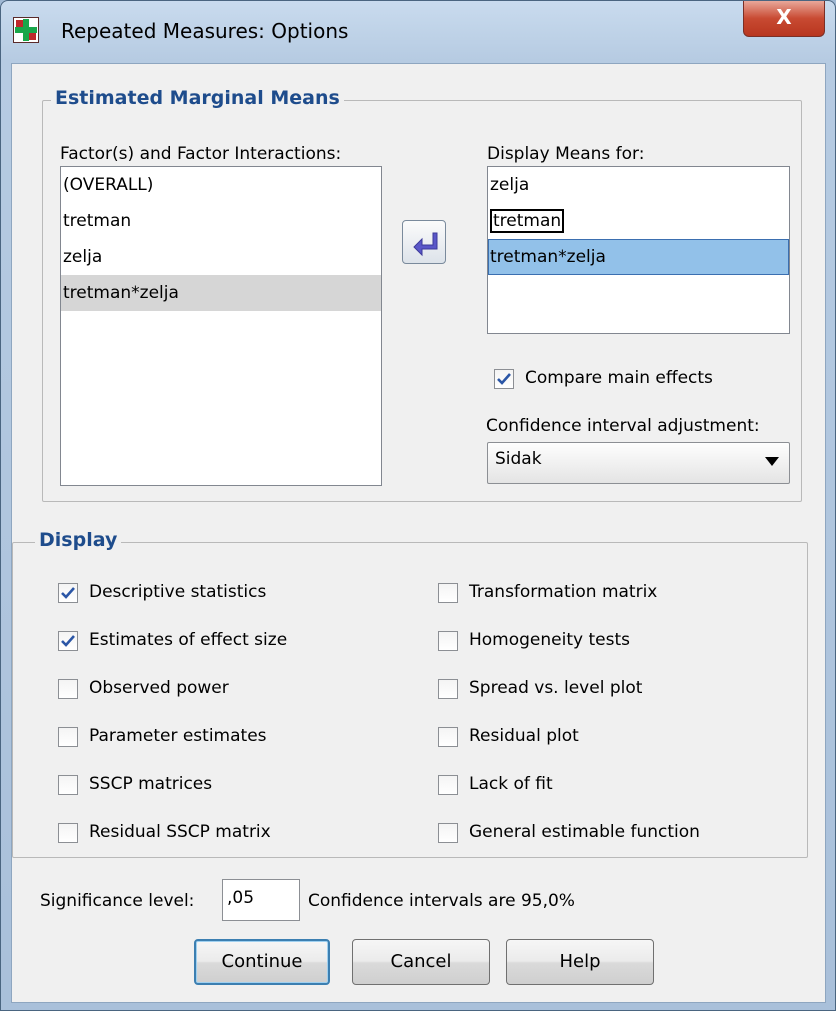  I want to click on parameter-estimates-checkbox: Parameter estimates, so click(208, 738).